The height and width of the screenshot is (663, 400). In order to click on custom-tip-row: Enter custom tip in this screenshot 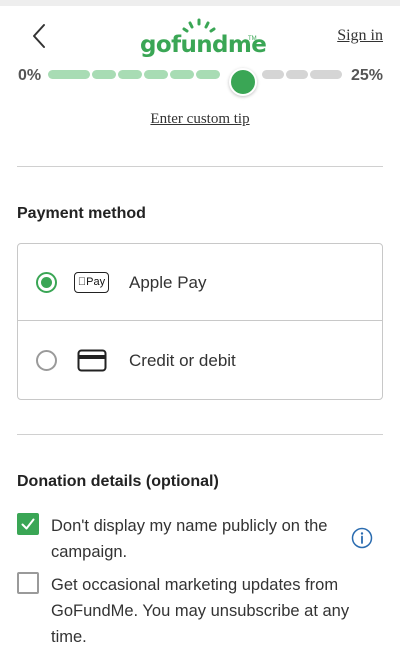, I will do `click(200, 119)`.